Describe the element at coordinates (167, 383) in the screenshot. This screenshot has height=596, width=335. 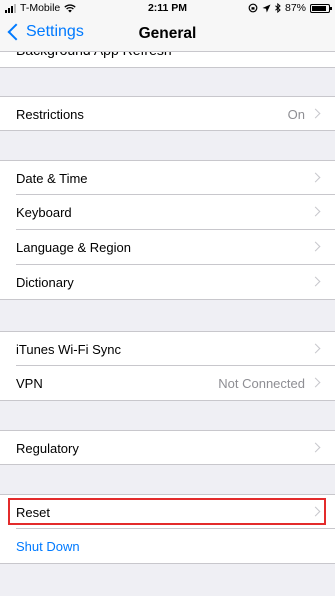
I see `settings-row-vpn: VPN Not Connected` at that location.